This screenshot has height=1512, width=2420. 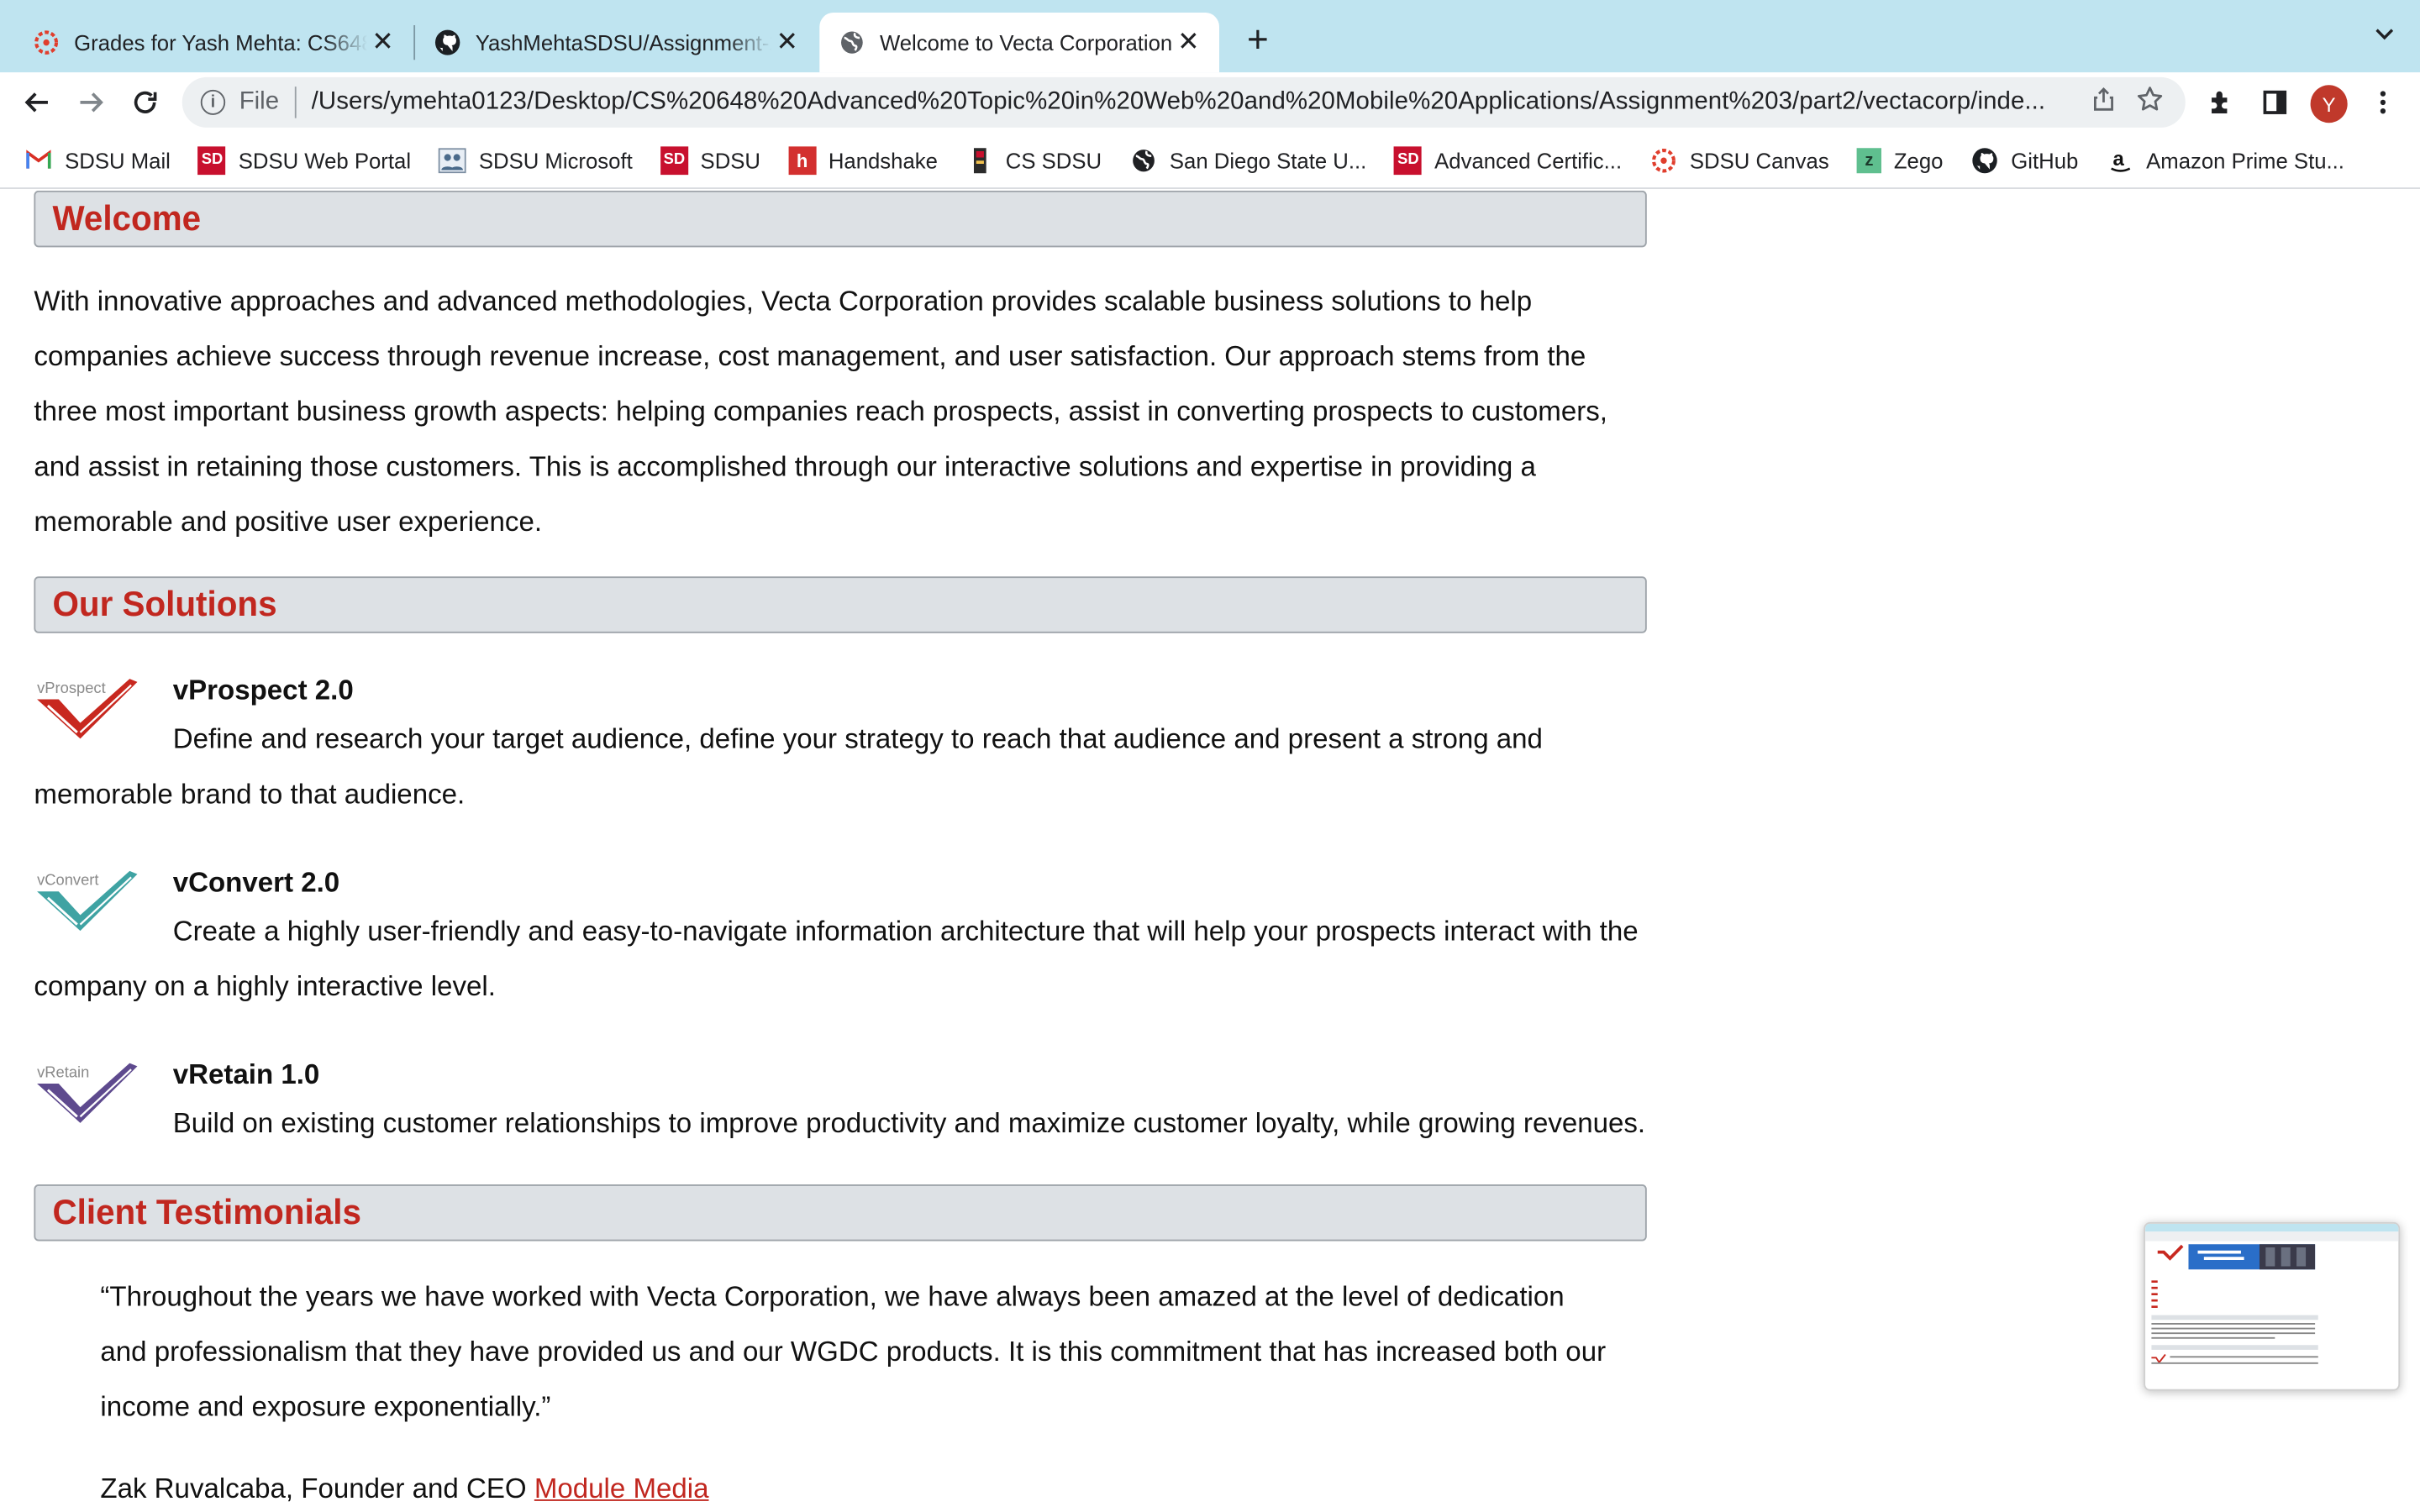 I want to click on tab-vecta-active: Welcome to Vecta Corporation ✕, so click(x=1020, y=43).